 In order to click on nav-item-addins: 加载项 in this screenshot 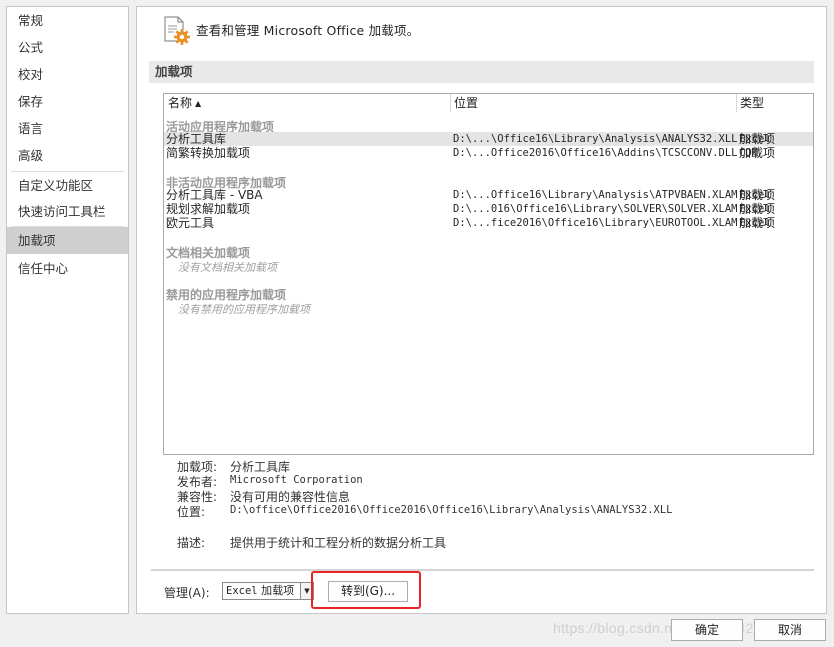, I will do `click(67, 240)`.